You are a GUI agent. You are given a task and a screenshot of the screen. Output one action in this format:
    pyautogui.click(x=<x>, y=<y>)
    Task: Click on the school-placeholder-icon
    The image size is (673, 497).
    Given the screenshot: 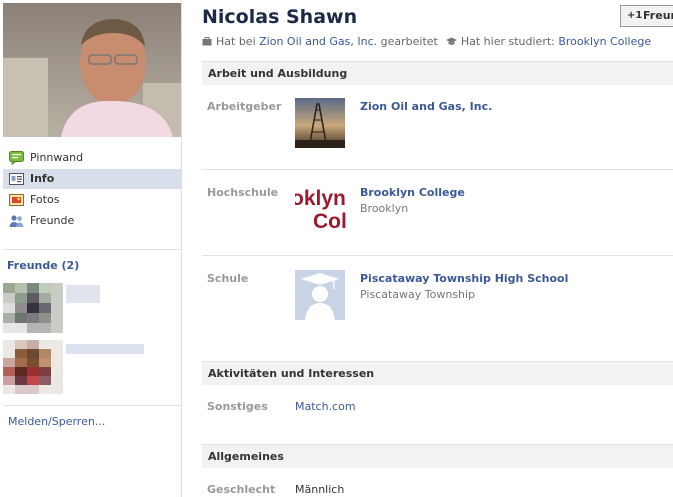 What is the action you would take?
    pyautogui.click(x=320, y=295)
    